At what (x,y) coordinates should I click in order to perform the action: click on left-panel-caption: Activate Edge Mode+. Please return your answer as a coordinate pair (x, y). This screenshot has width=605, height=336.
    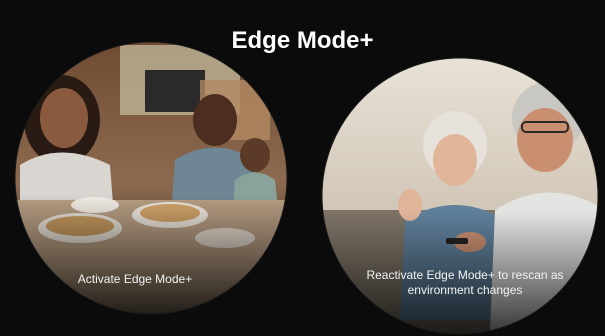
    Looking at the image, I should click on (135, 279).